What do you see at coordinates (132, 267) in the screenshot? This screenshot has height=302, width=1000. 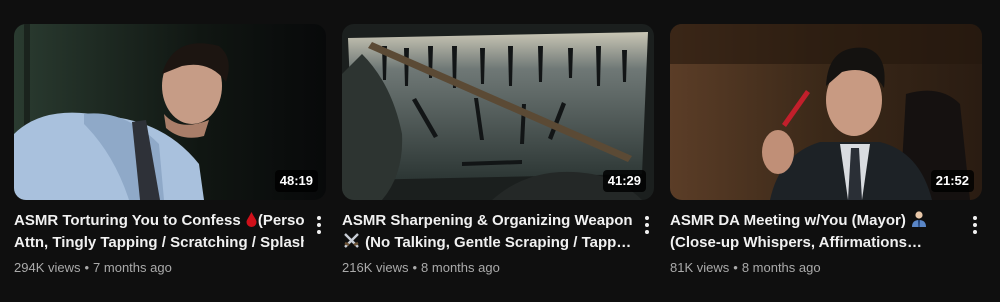 I see `upload-age: 7 months ago` at bounding box center [132, 267].